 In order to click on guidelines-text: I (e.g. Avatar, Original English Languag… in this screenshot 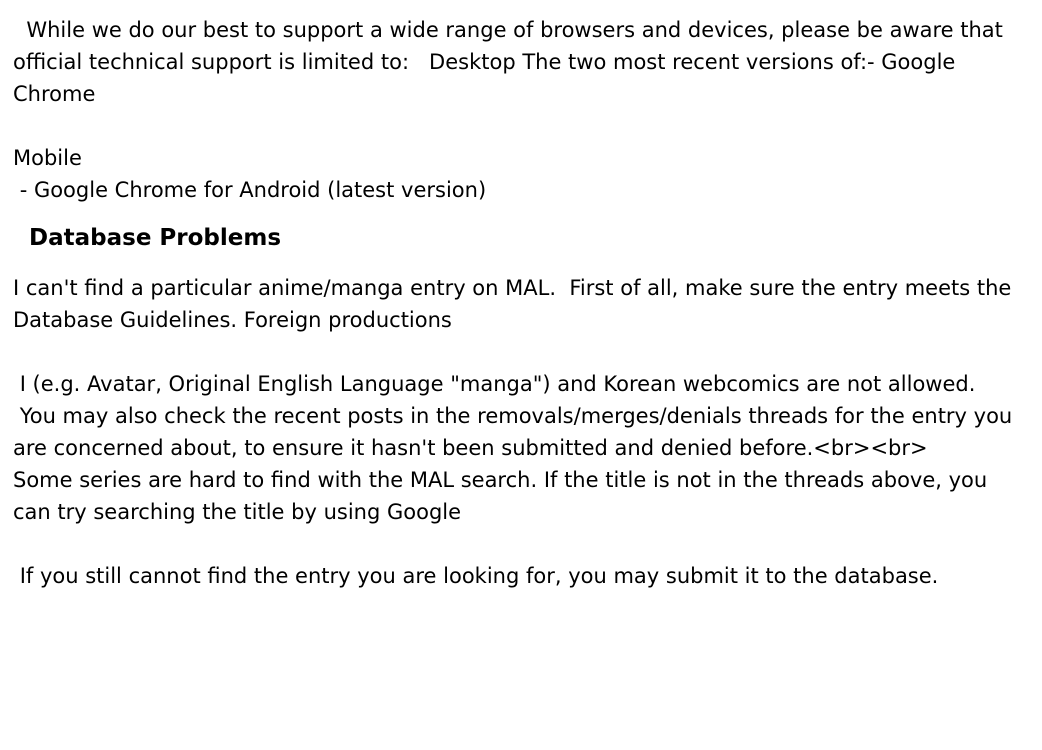, I will do `click(494, 384)`.